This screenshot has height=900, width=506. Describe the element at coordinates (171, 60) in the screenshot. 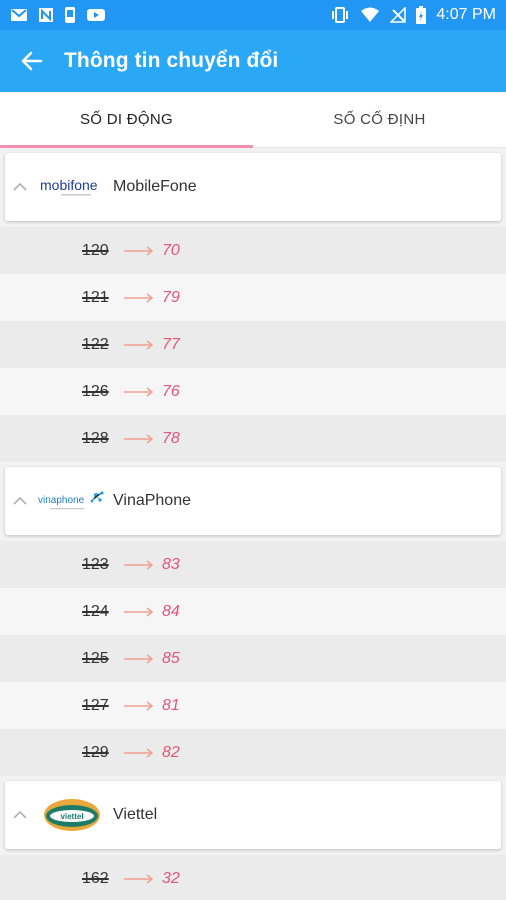

I see `page-title: Thông tin chuyển đổi` at that location.